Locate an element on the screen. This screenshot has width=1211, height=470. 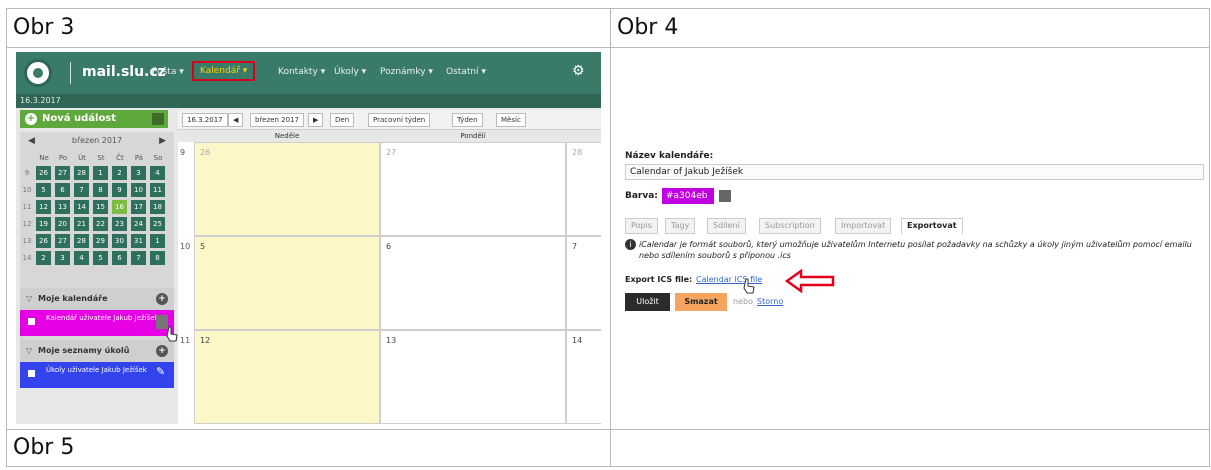
menu-mail: Pošta ▾ is located at coordinates (168, 72).